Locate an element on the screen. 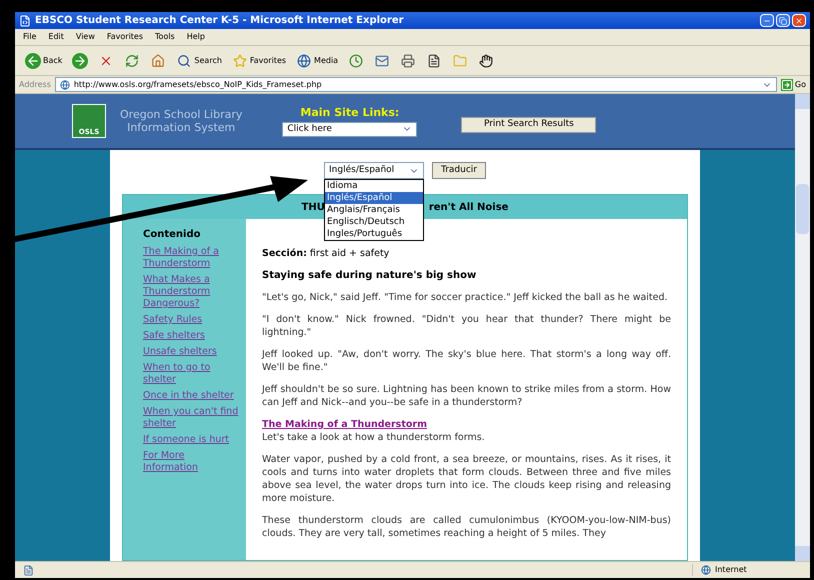 This screenshot has height=580, width=814. clock-icon is located at coordinates (356, 60).